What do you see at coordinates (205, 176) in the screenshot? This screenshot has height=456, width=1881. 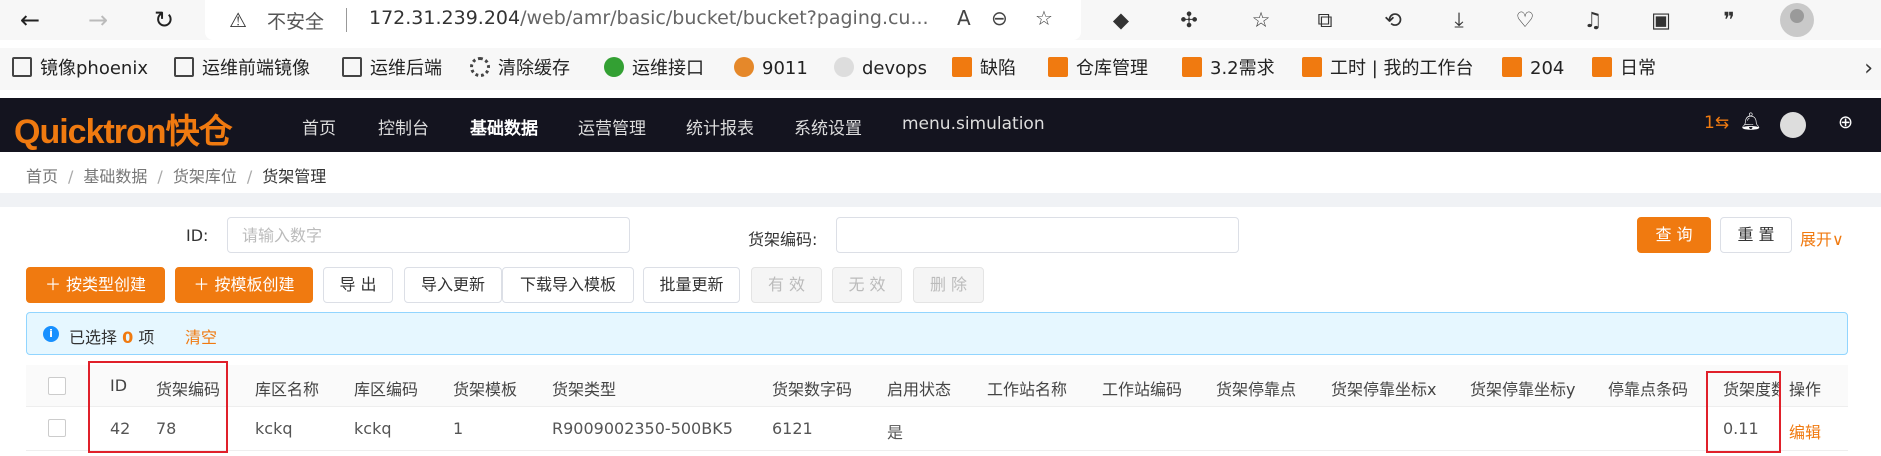 I see `breadcrumb-item: 货架库位` at bounding box center [205, 176].